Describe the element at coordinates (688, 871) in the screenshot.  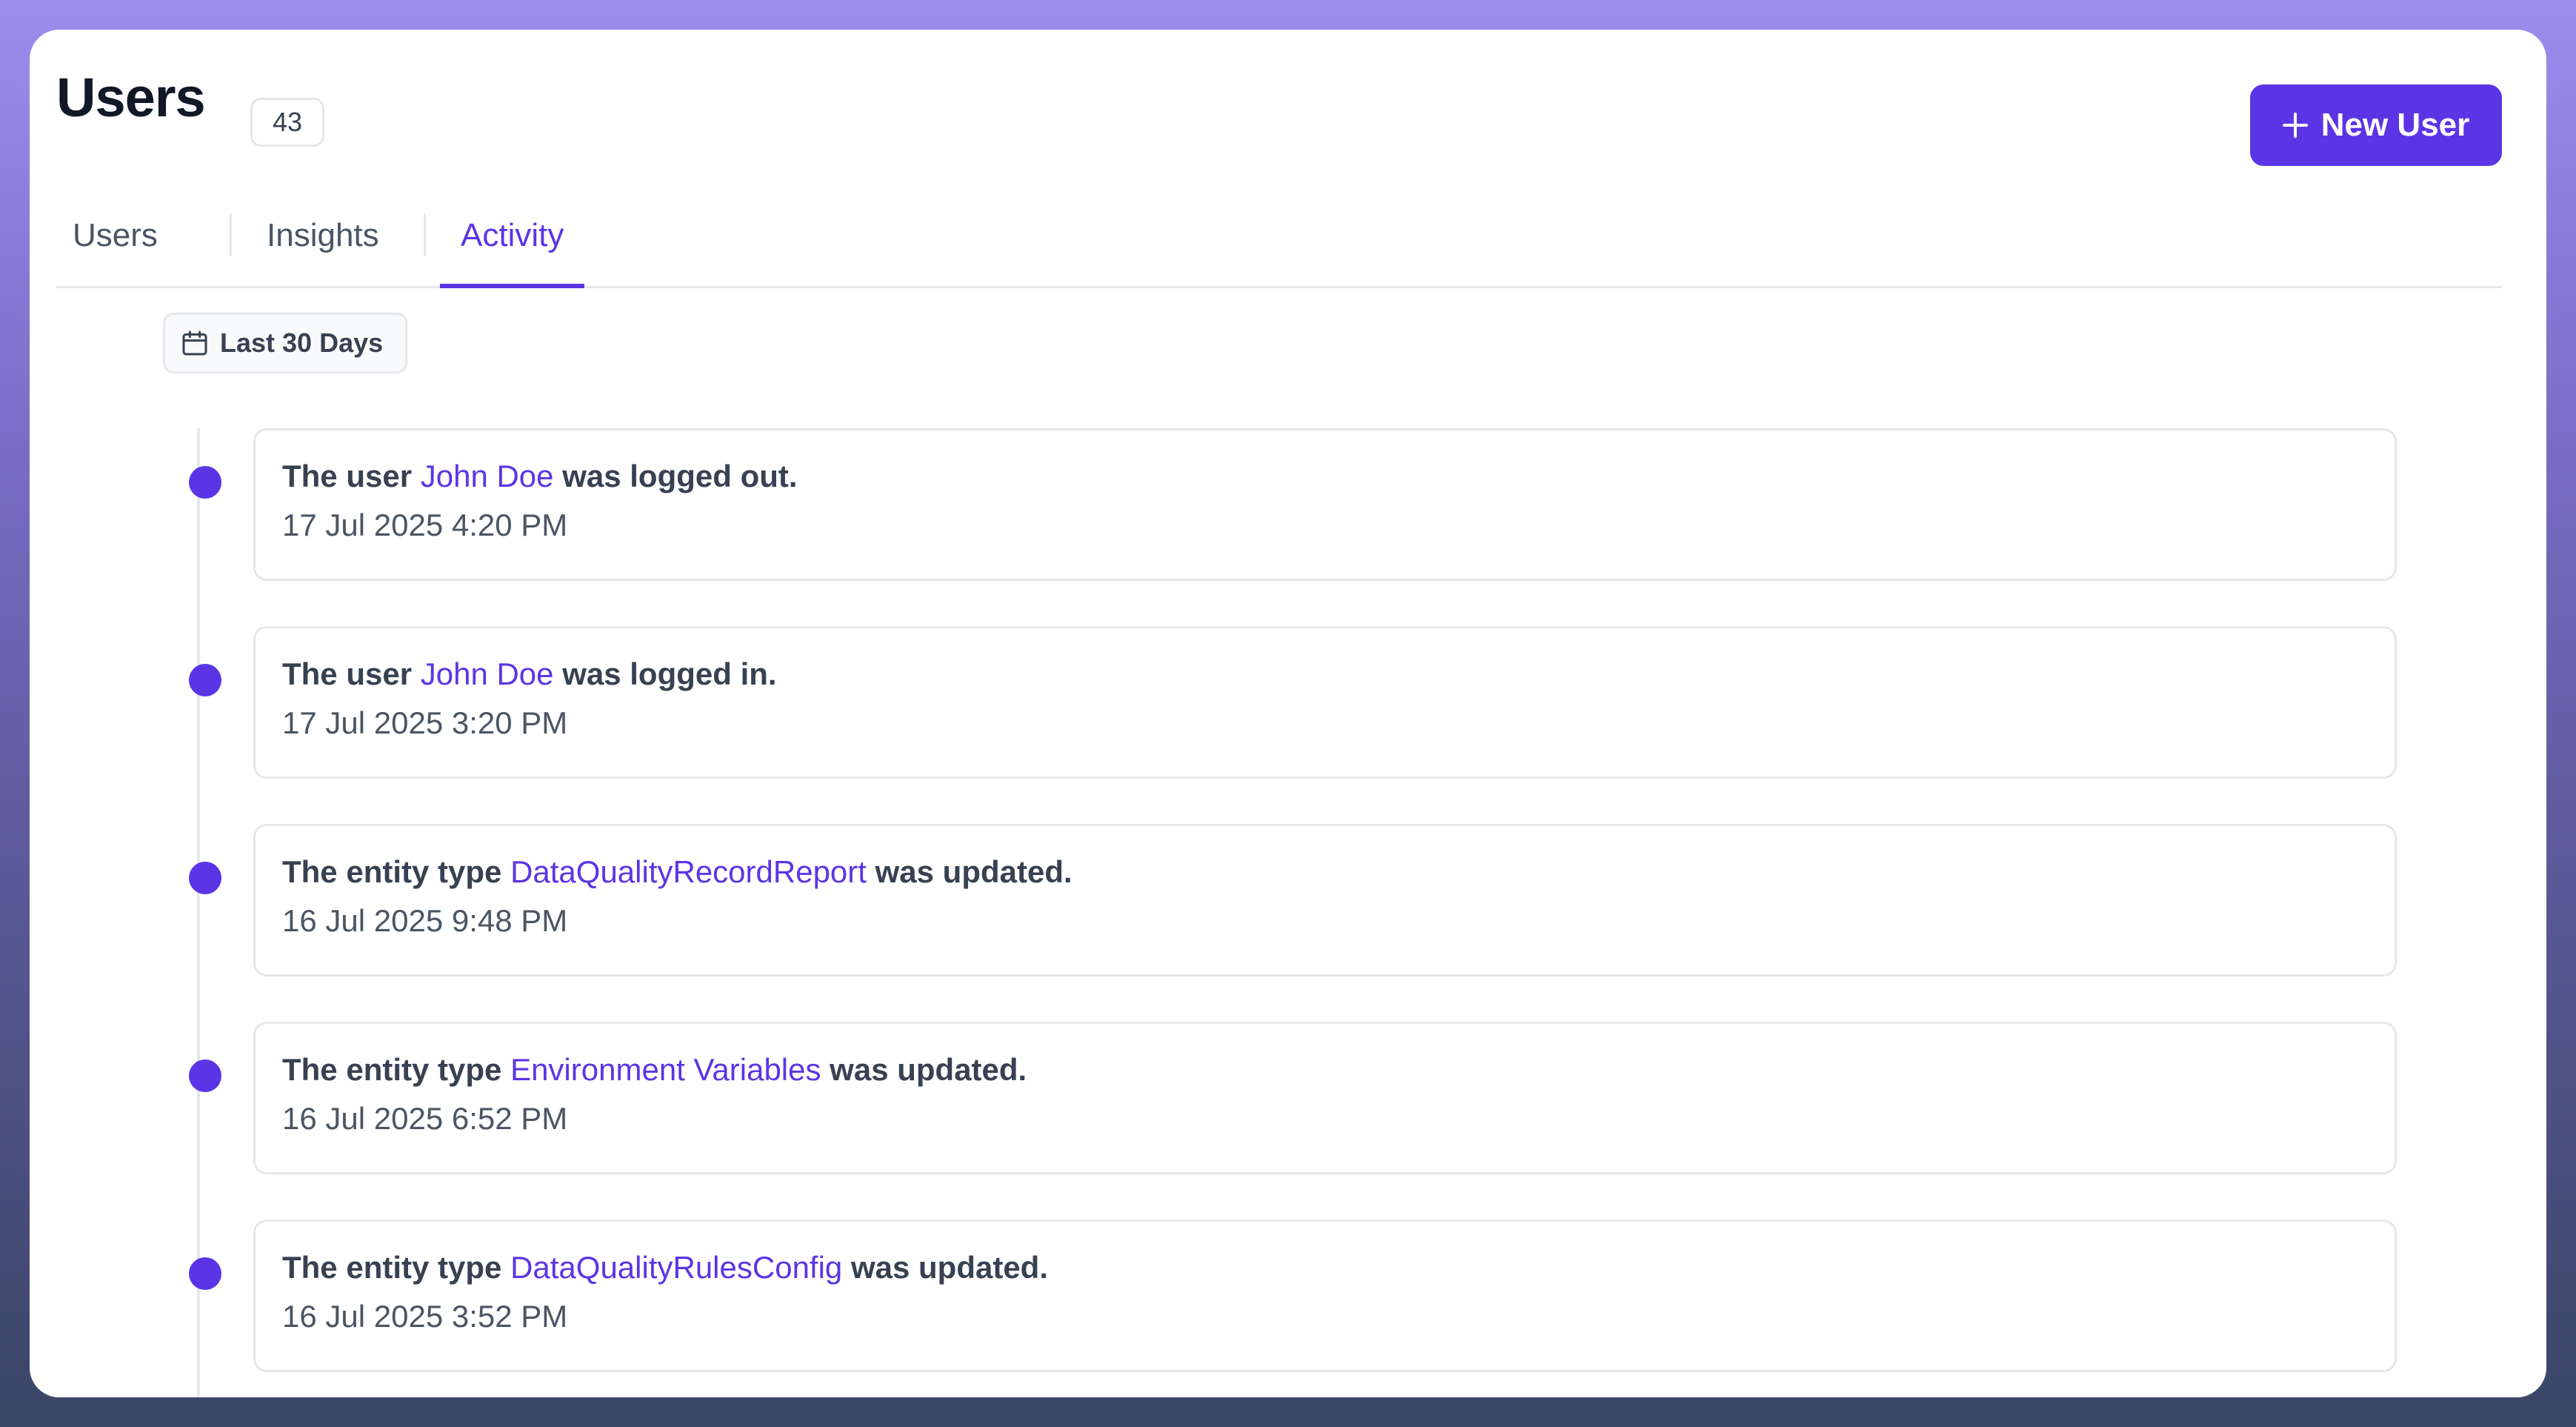
I see `entity-link: DataQualityRecordReport` at that location.